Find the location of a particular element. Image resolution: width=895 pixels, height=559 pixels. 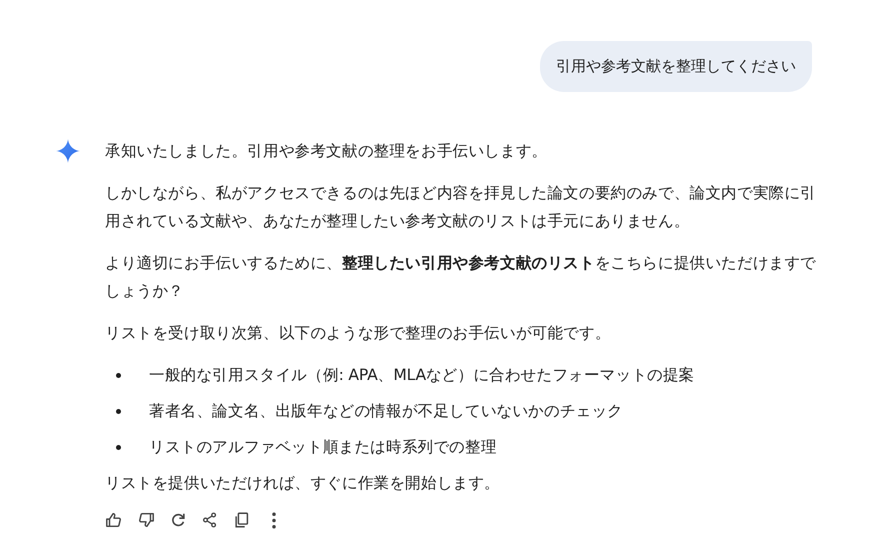

user-message: 引用や参考文献を整理してください is located at coordinates (676, 66).